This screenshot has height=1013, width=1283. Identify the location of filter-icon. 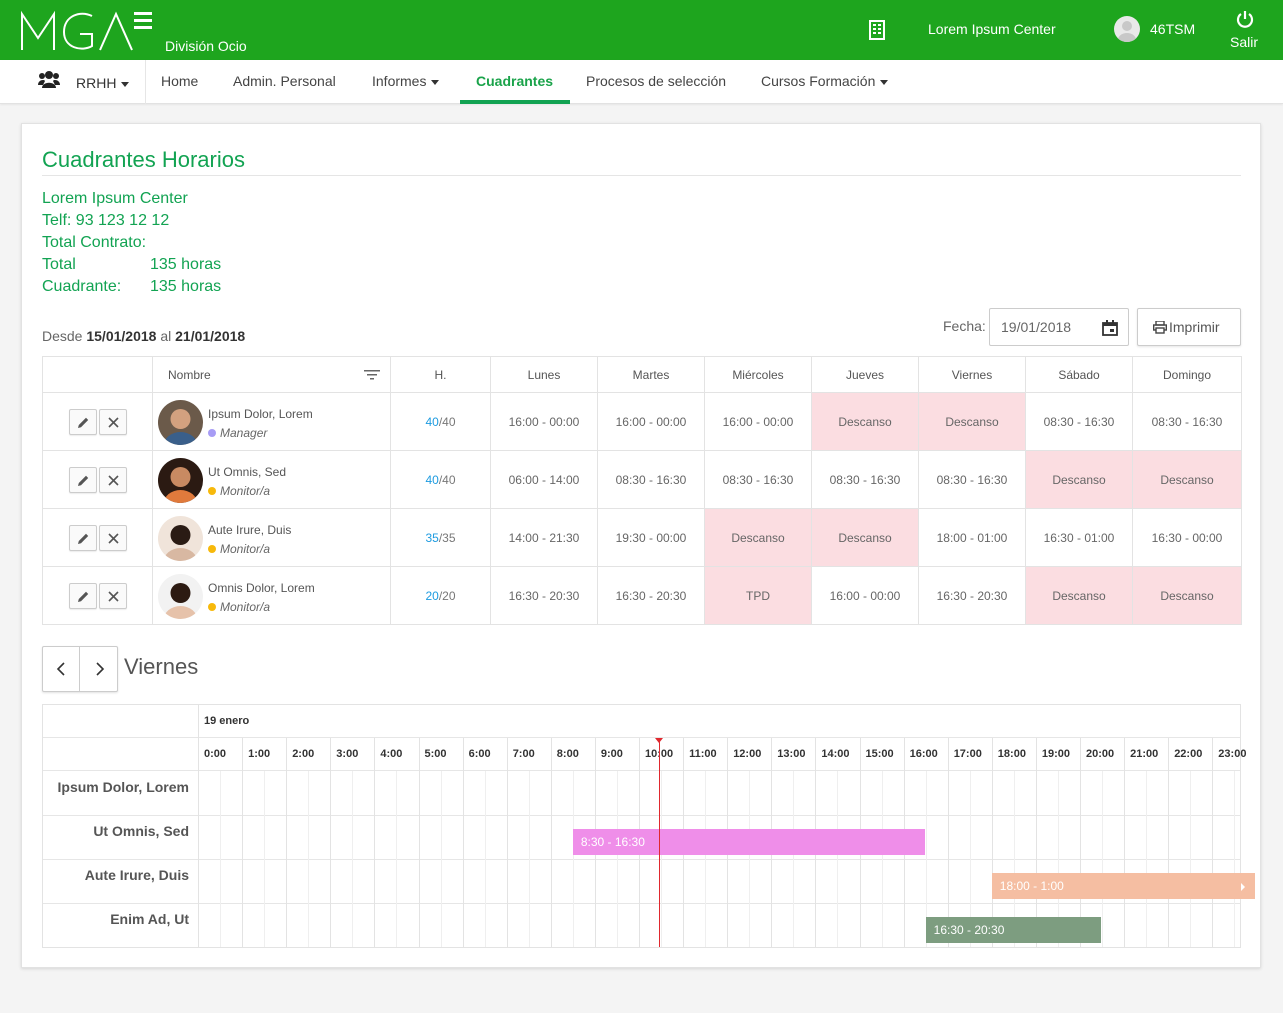
(372, 375).